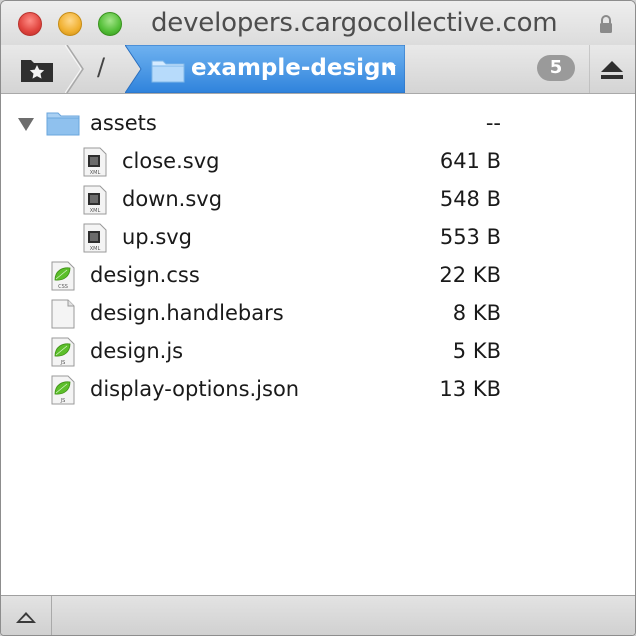 Image resolution: width=636 pixels, height=636 pixels. What do you see at coordinates (318, 615) in the screenshot?
I see `bottom-bar` at bounding box center [318, 615].